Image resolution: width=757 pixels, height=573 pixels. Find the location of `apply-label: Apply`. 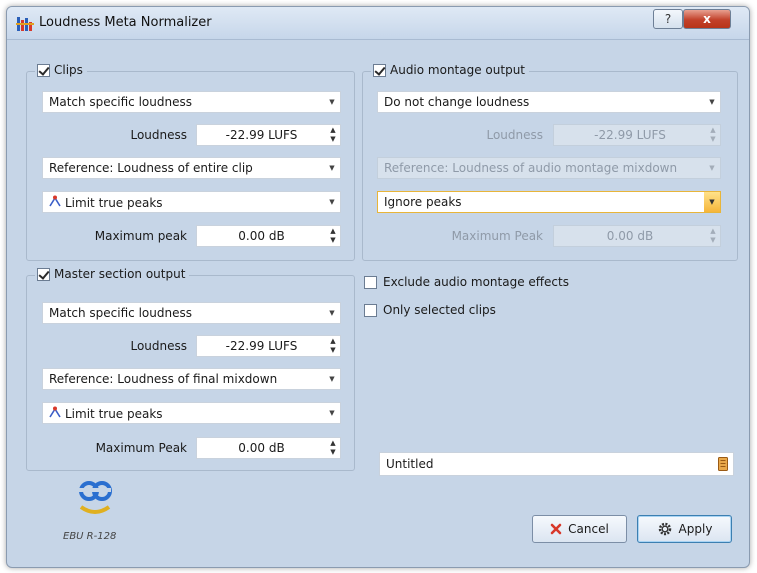

apply-label: Apply is located at coordinates (695, 529).